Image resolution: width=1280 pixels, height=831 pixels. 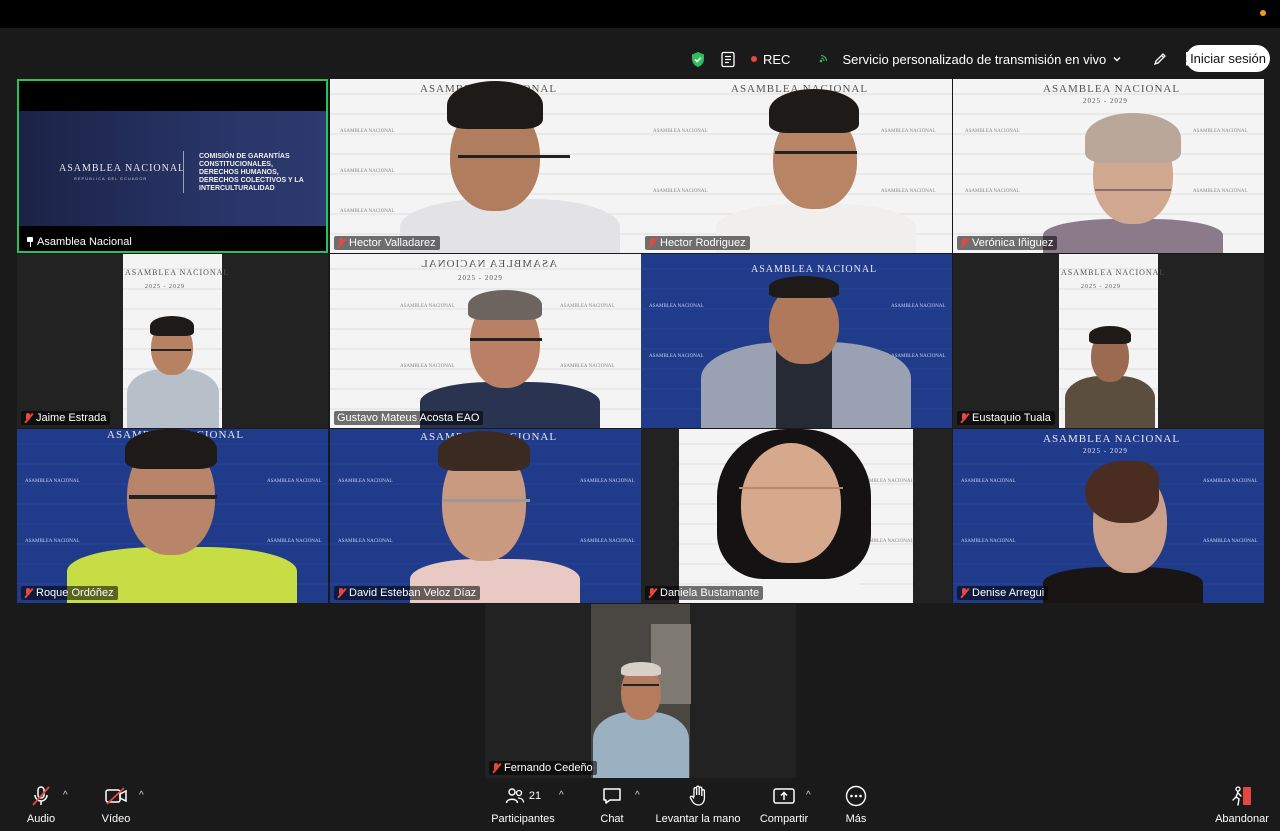 What do you see at coordinates (523, 805) in the screenshot?
I see `participants-button: 21 Participantes` at bounding box center [523, 805].